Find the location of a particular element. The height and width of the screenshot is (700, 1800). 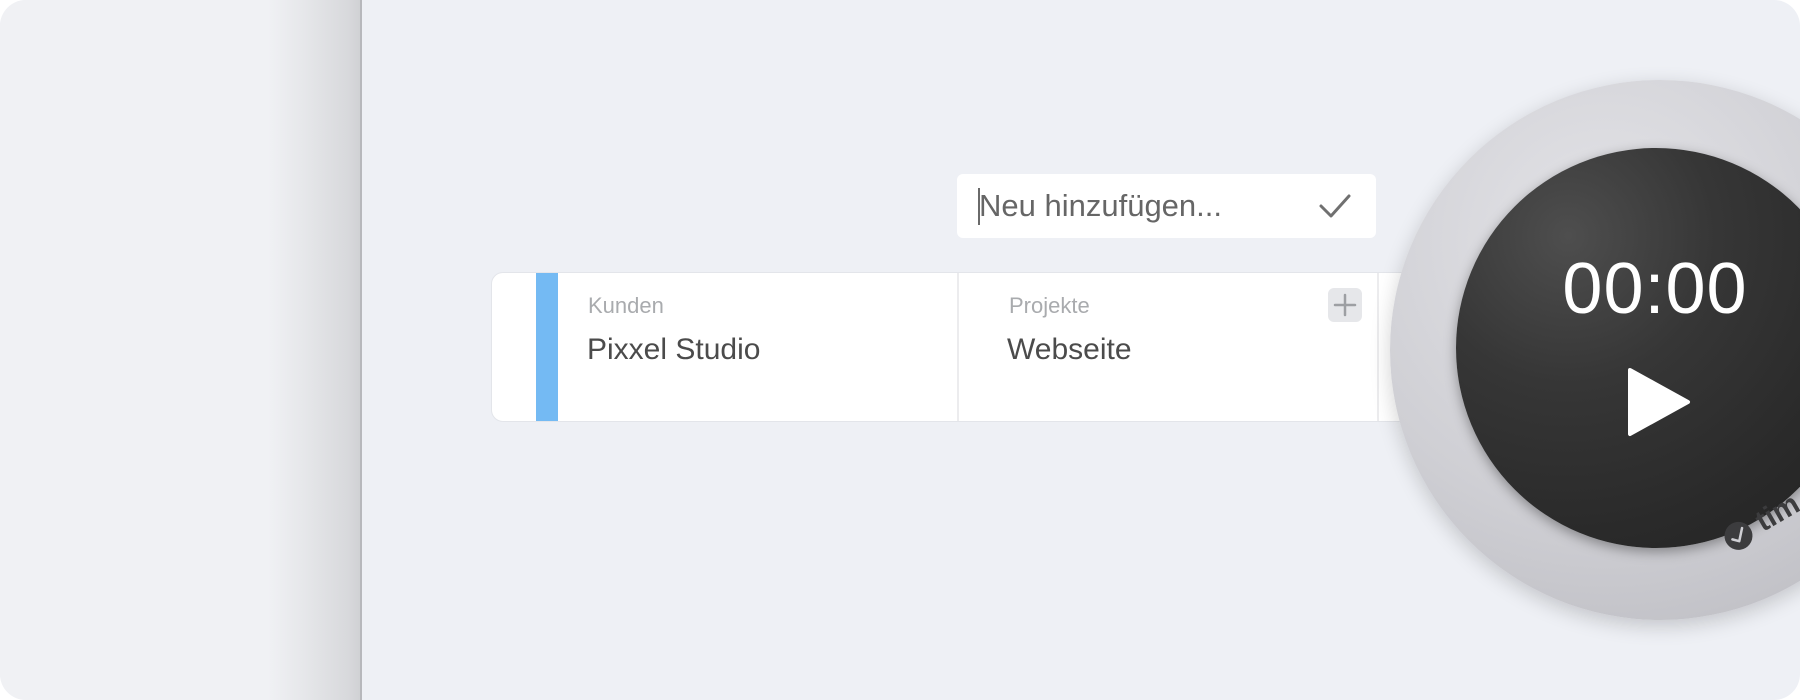

timer-display: 00:00 is located at coordinates (1655, 289).